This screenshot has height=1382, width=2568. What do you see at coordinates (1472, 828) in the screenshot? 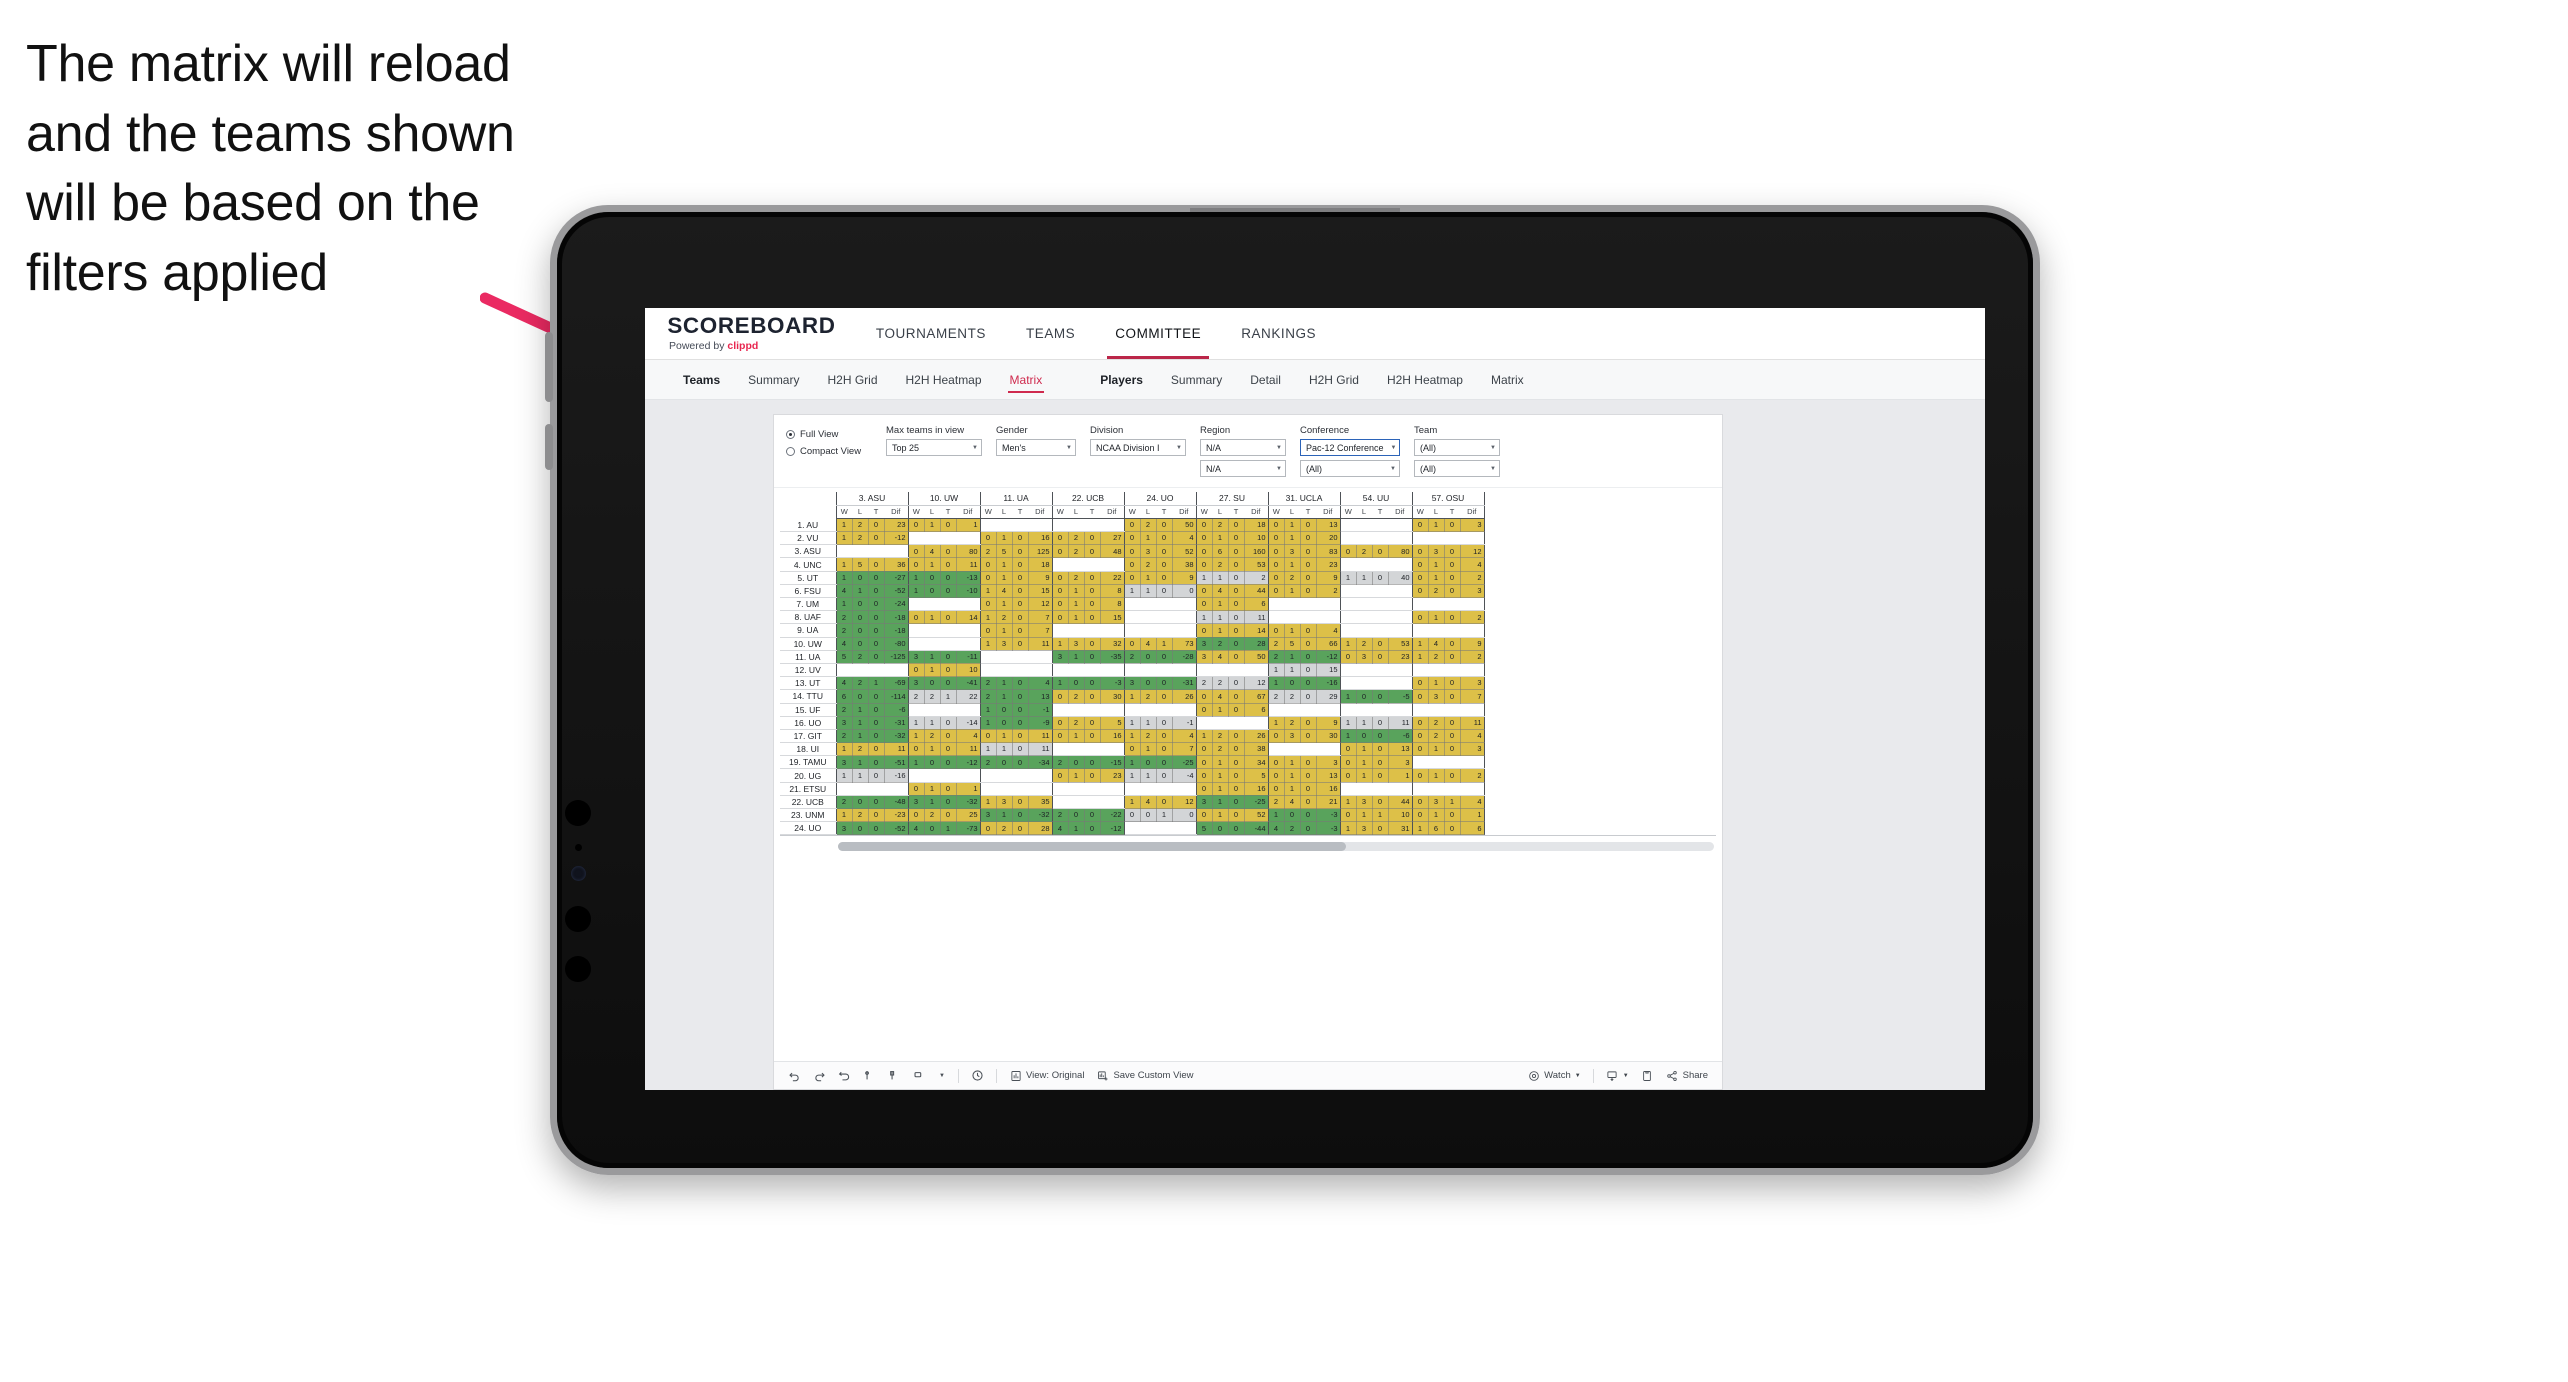
I see `matrix-cell: 6` at bounding box center [1472, 828].